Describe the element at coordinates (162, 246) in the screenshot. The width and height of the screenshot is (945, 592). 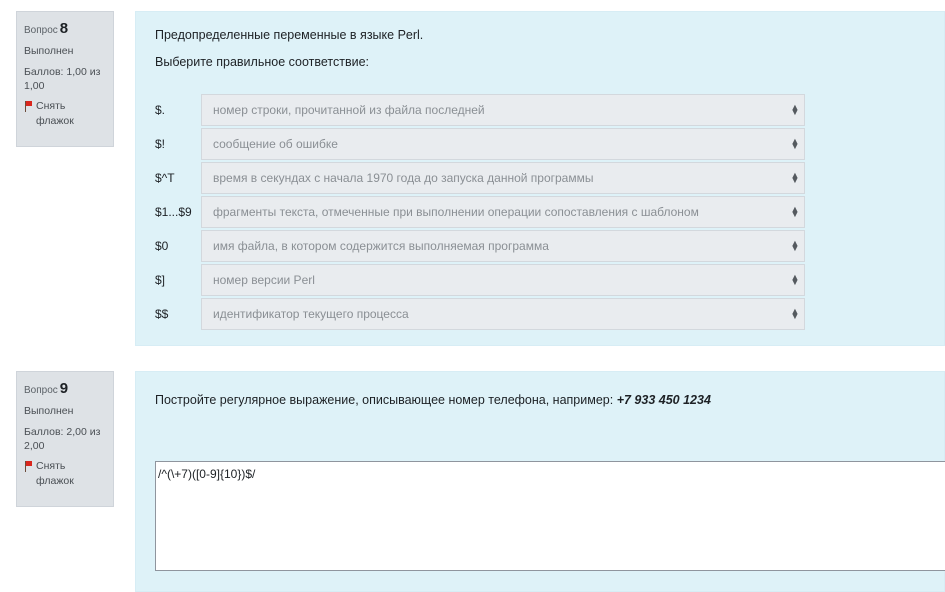
I see `match-stem: $0` at that location.